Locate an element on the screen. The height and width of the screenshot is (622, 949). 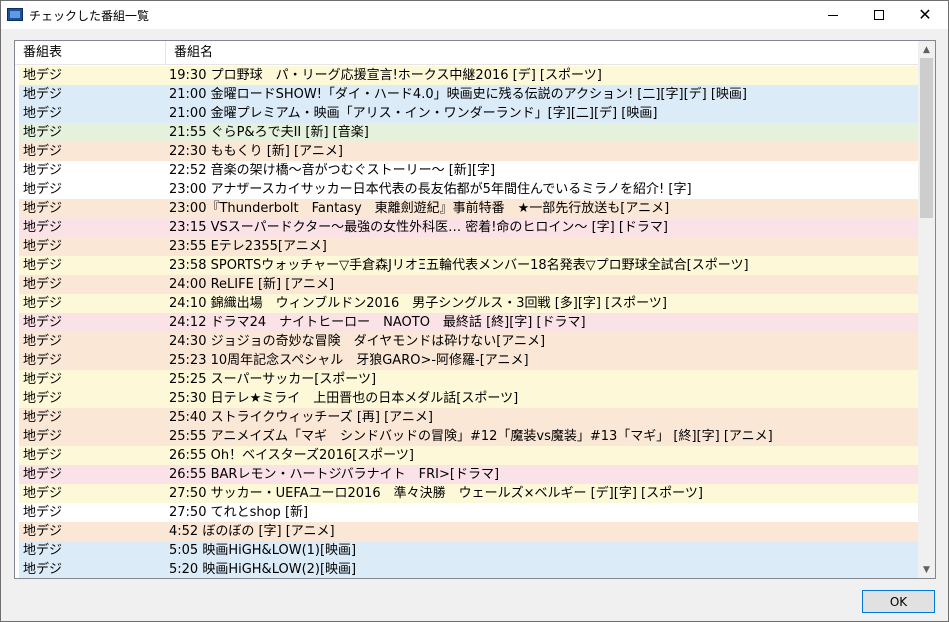
close-icon: ✕ is located at coordinates (925, 14).